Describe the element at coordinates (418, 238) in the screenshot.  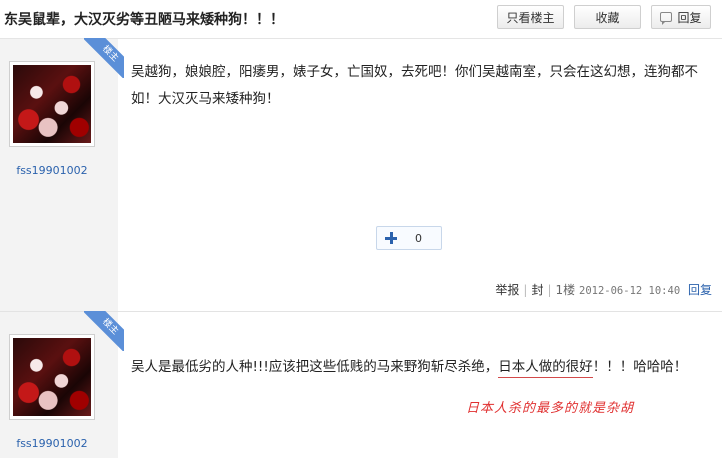
I see `like-count: 0` at that location.